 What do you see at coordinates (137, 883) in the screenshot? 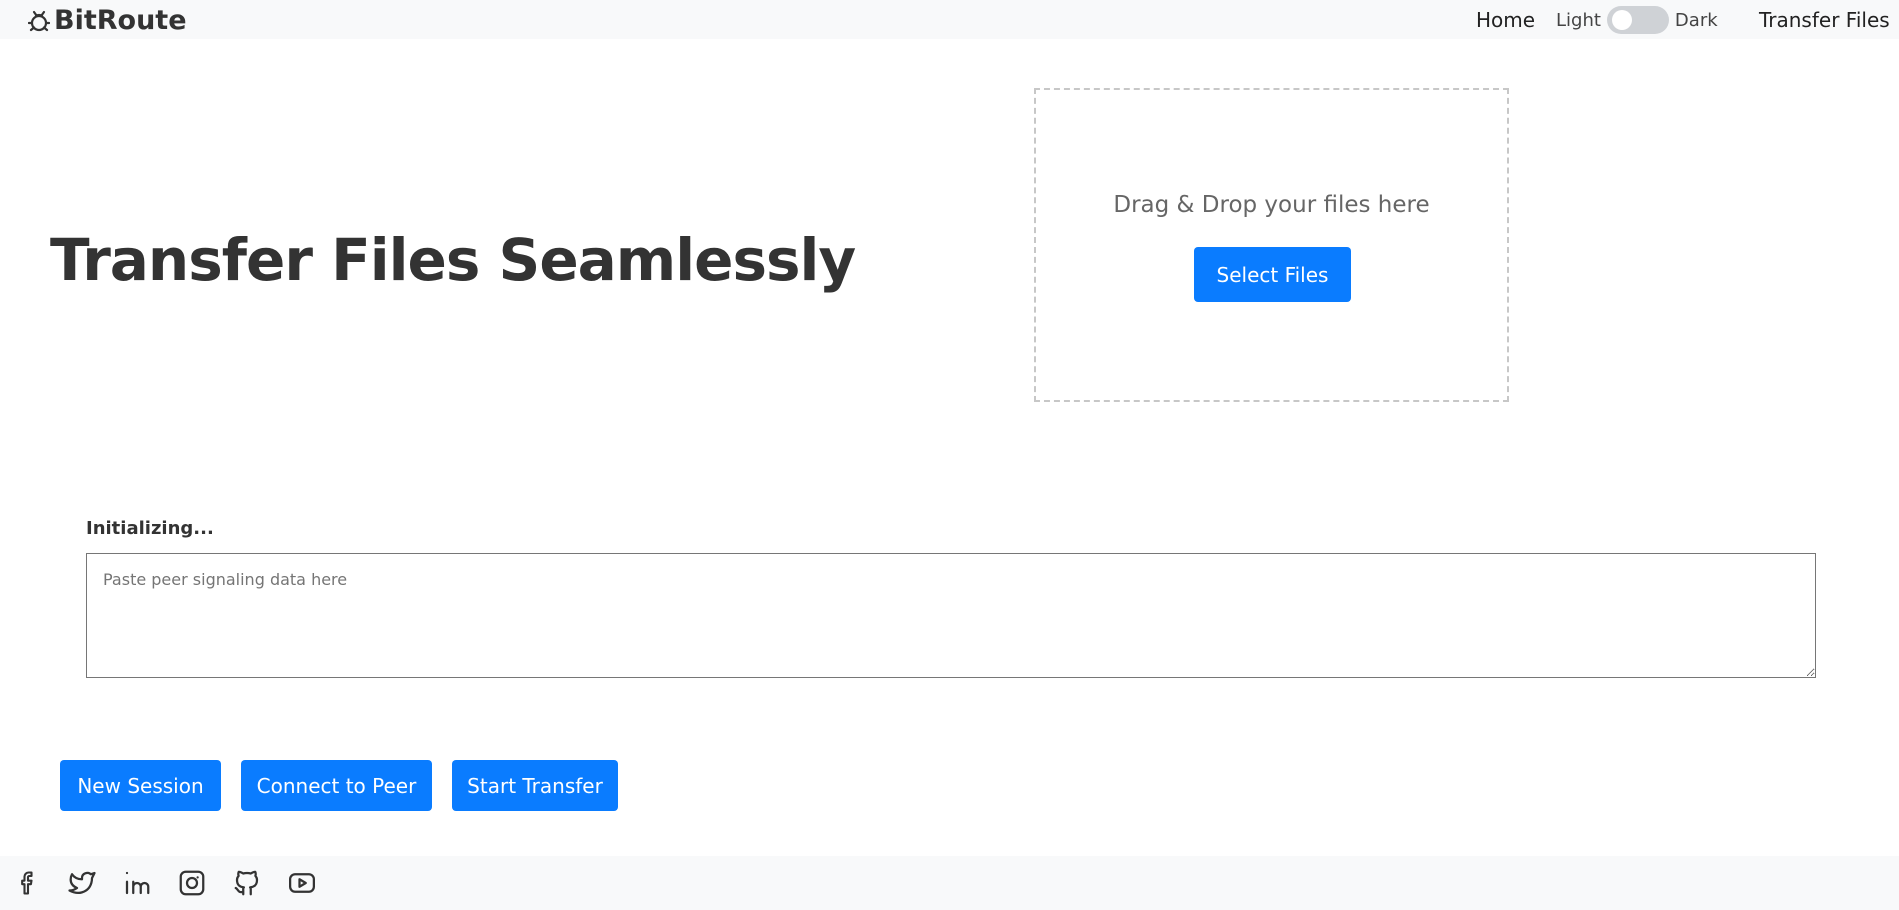
I see `linkedin-icon` at bounding box center [137, 883].